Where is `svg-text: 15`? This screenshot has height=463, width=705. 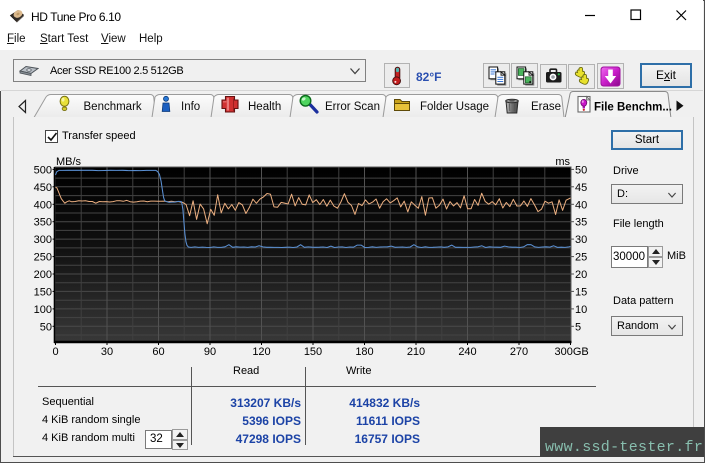
svg-text: 15 is located at coordinates (581, 292).